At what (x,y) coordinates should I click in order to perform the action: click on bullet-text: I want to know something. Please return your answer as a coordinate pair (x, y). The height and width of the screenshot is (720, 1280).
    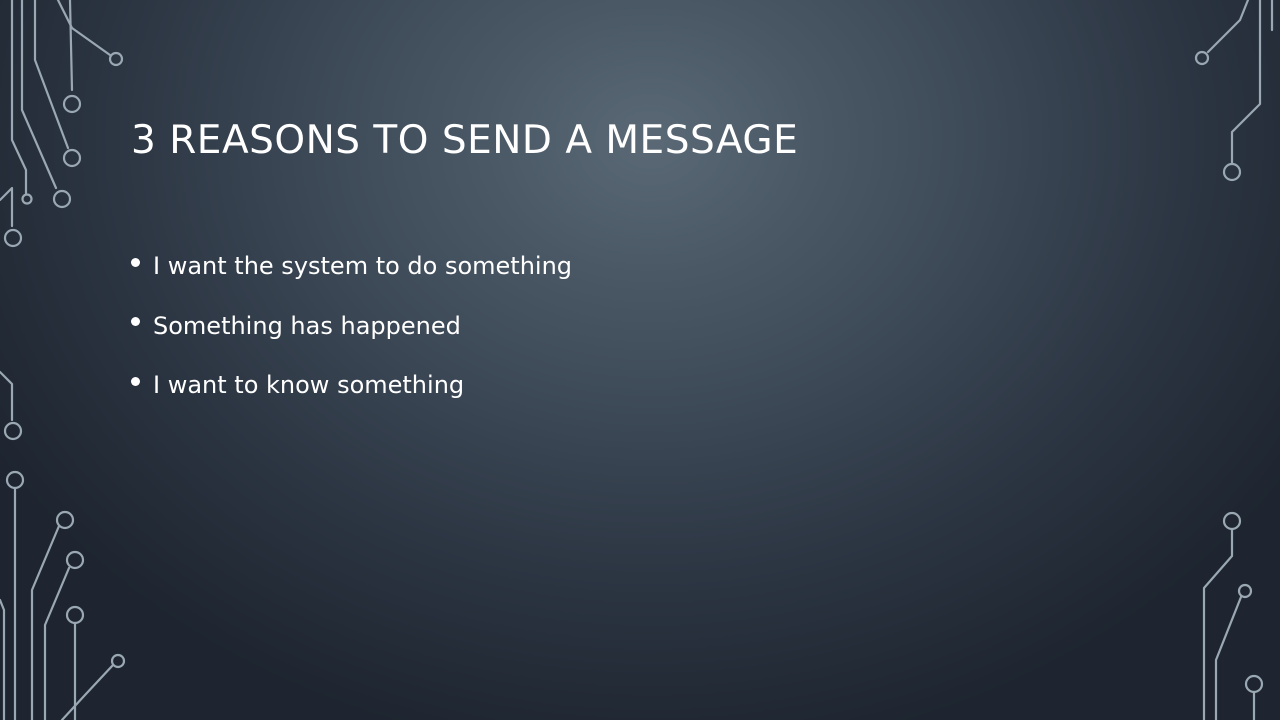
    Looking at the image, I should click on (309, 385).